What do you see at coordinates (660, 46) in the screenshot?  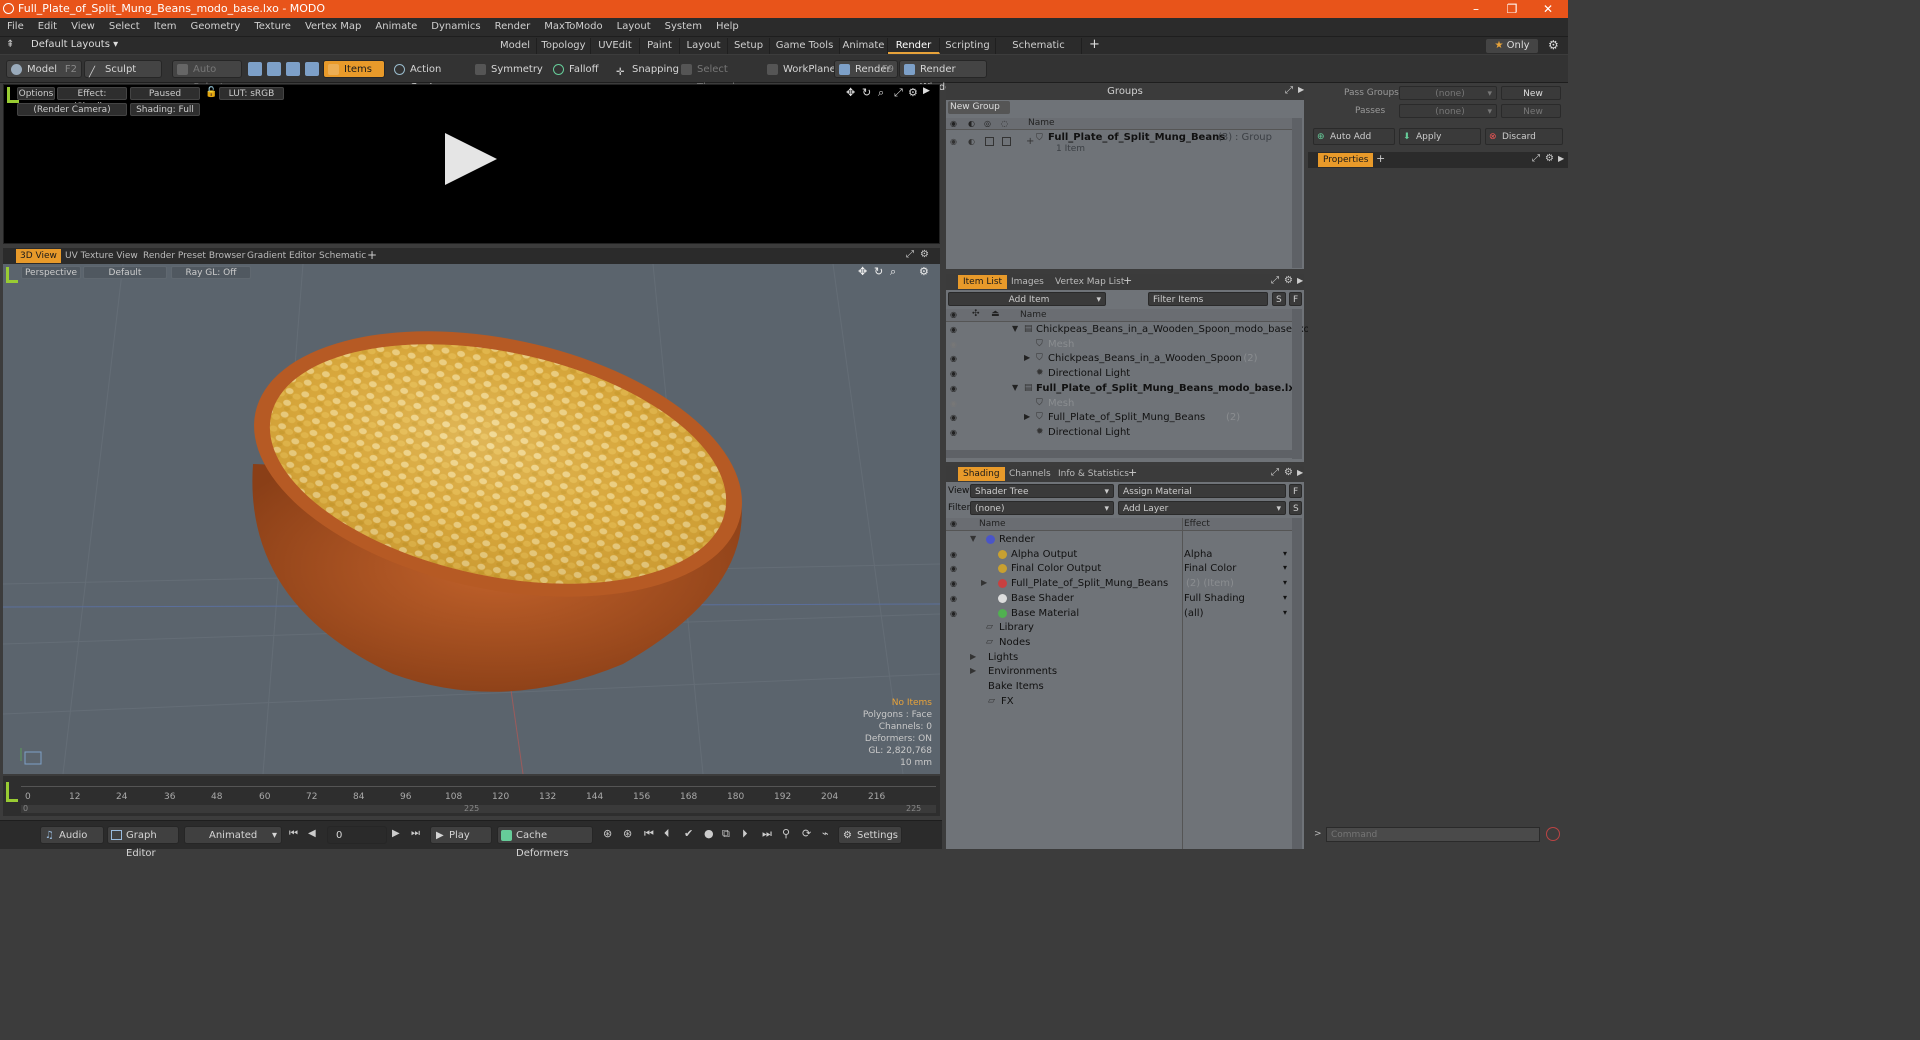 I see `tab-paint: Paint` at bounding box center [660, 46].